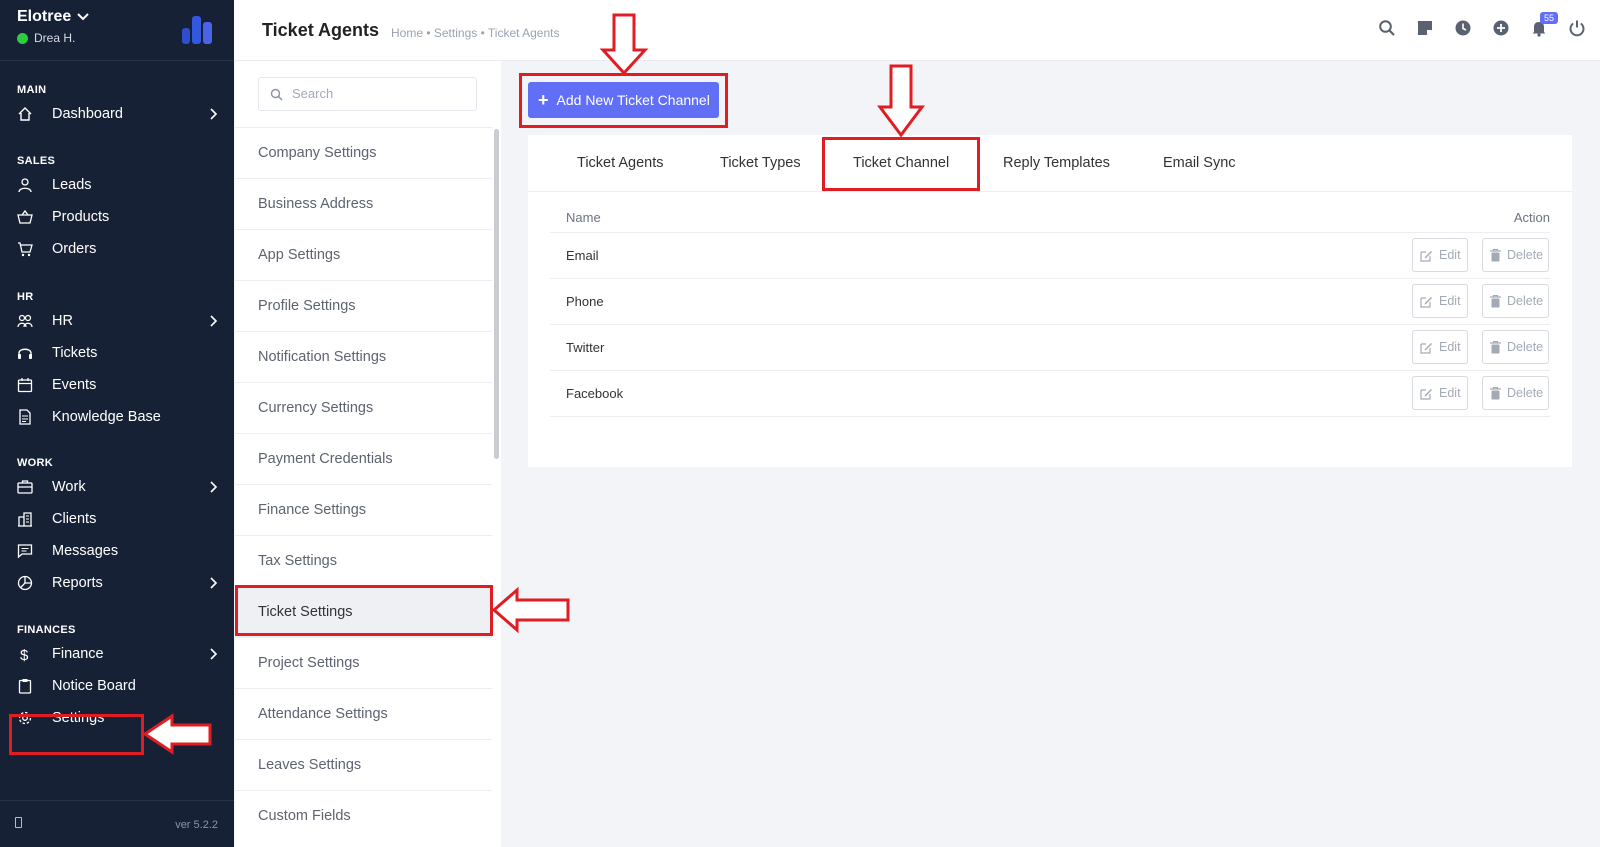  Describe the element at coordinates (85, 551) in the screenshot. I see `sidebar-item-label: Messages` at that location.